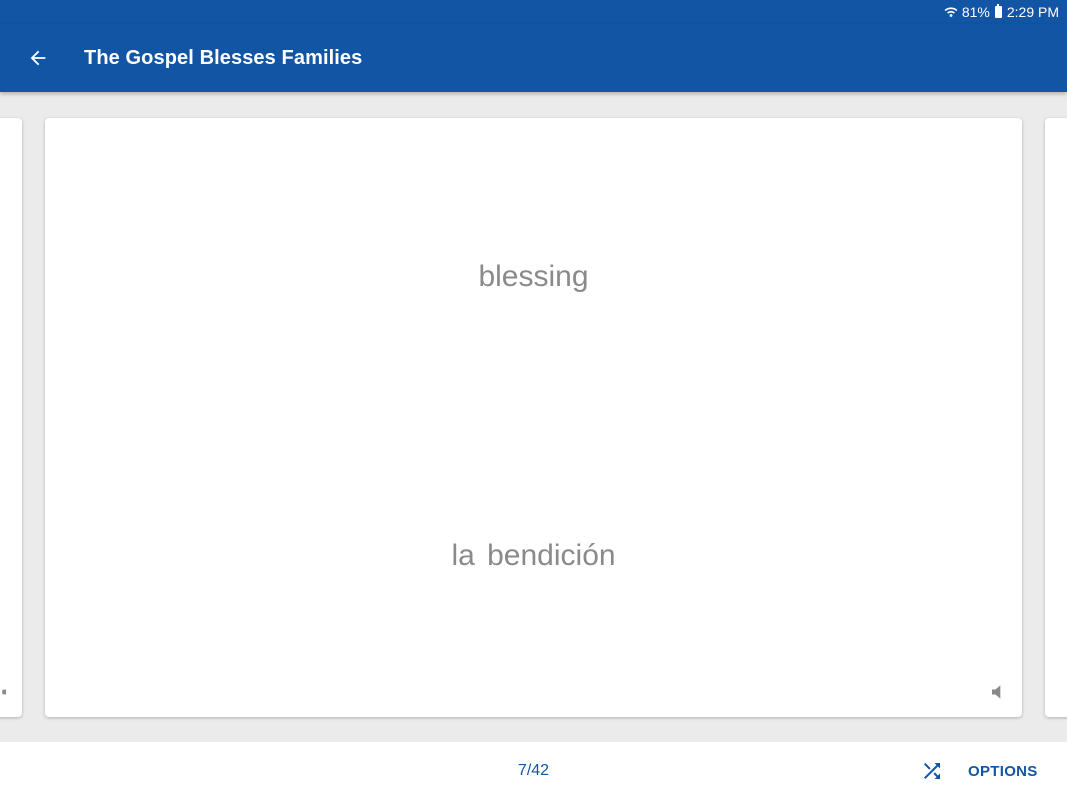  I want to click on clock: 2:29 PM, so click(1032, 12).